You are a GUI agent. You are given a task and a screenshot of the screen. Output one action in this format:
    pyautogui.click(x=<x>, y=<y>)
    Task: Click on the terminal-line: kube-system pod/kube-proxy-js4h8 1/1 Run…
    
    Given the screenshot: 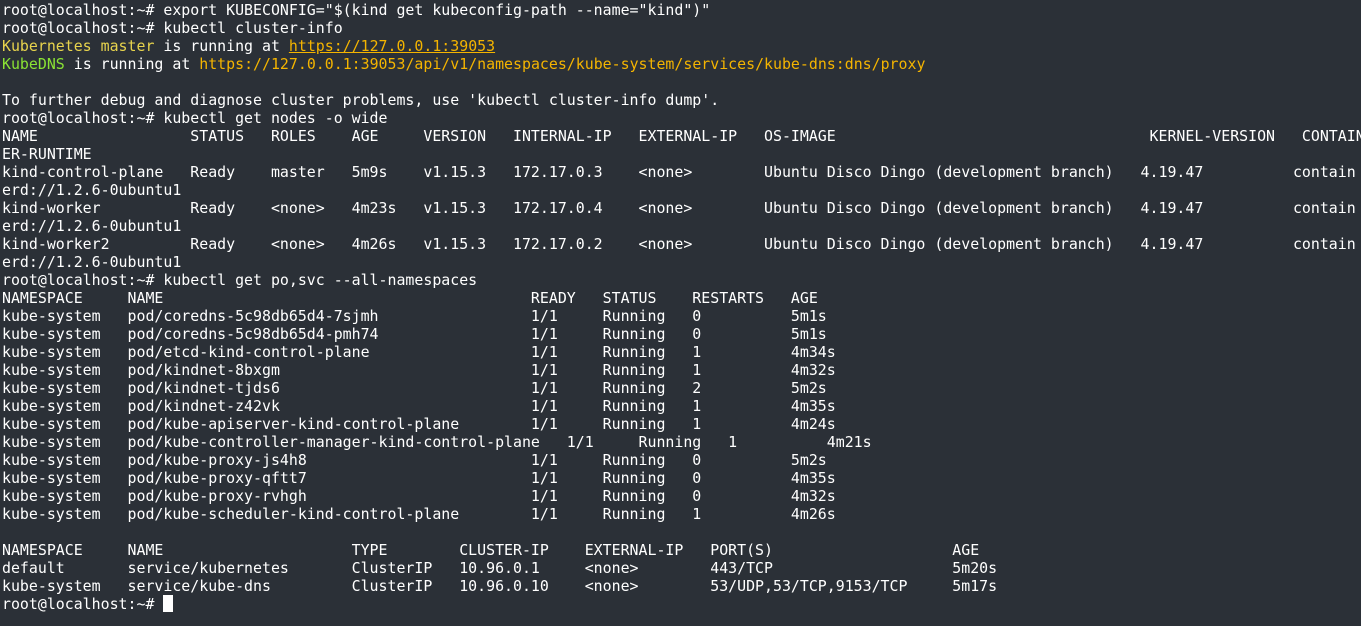 What is the action you would take?
    pyautogui.click(x=414, y=460)
    